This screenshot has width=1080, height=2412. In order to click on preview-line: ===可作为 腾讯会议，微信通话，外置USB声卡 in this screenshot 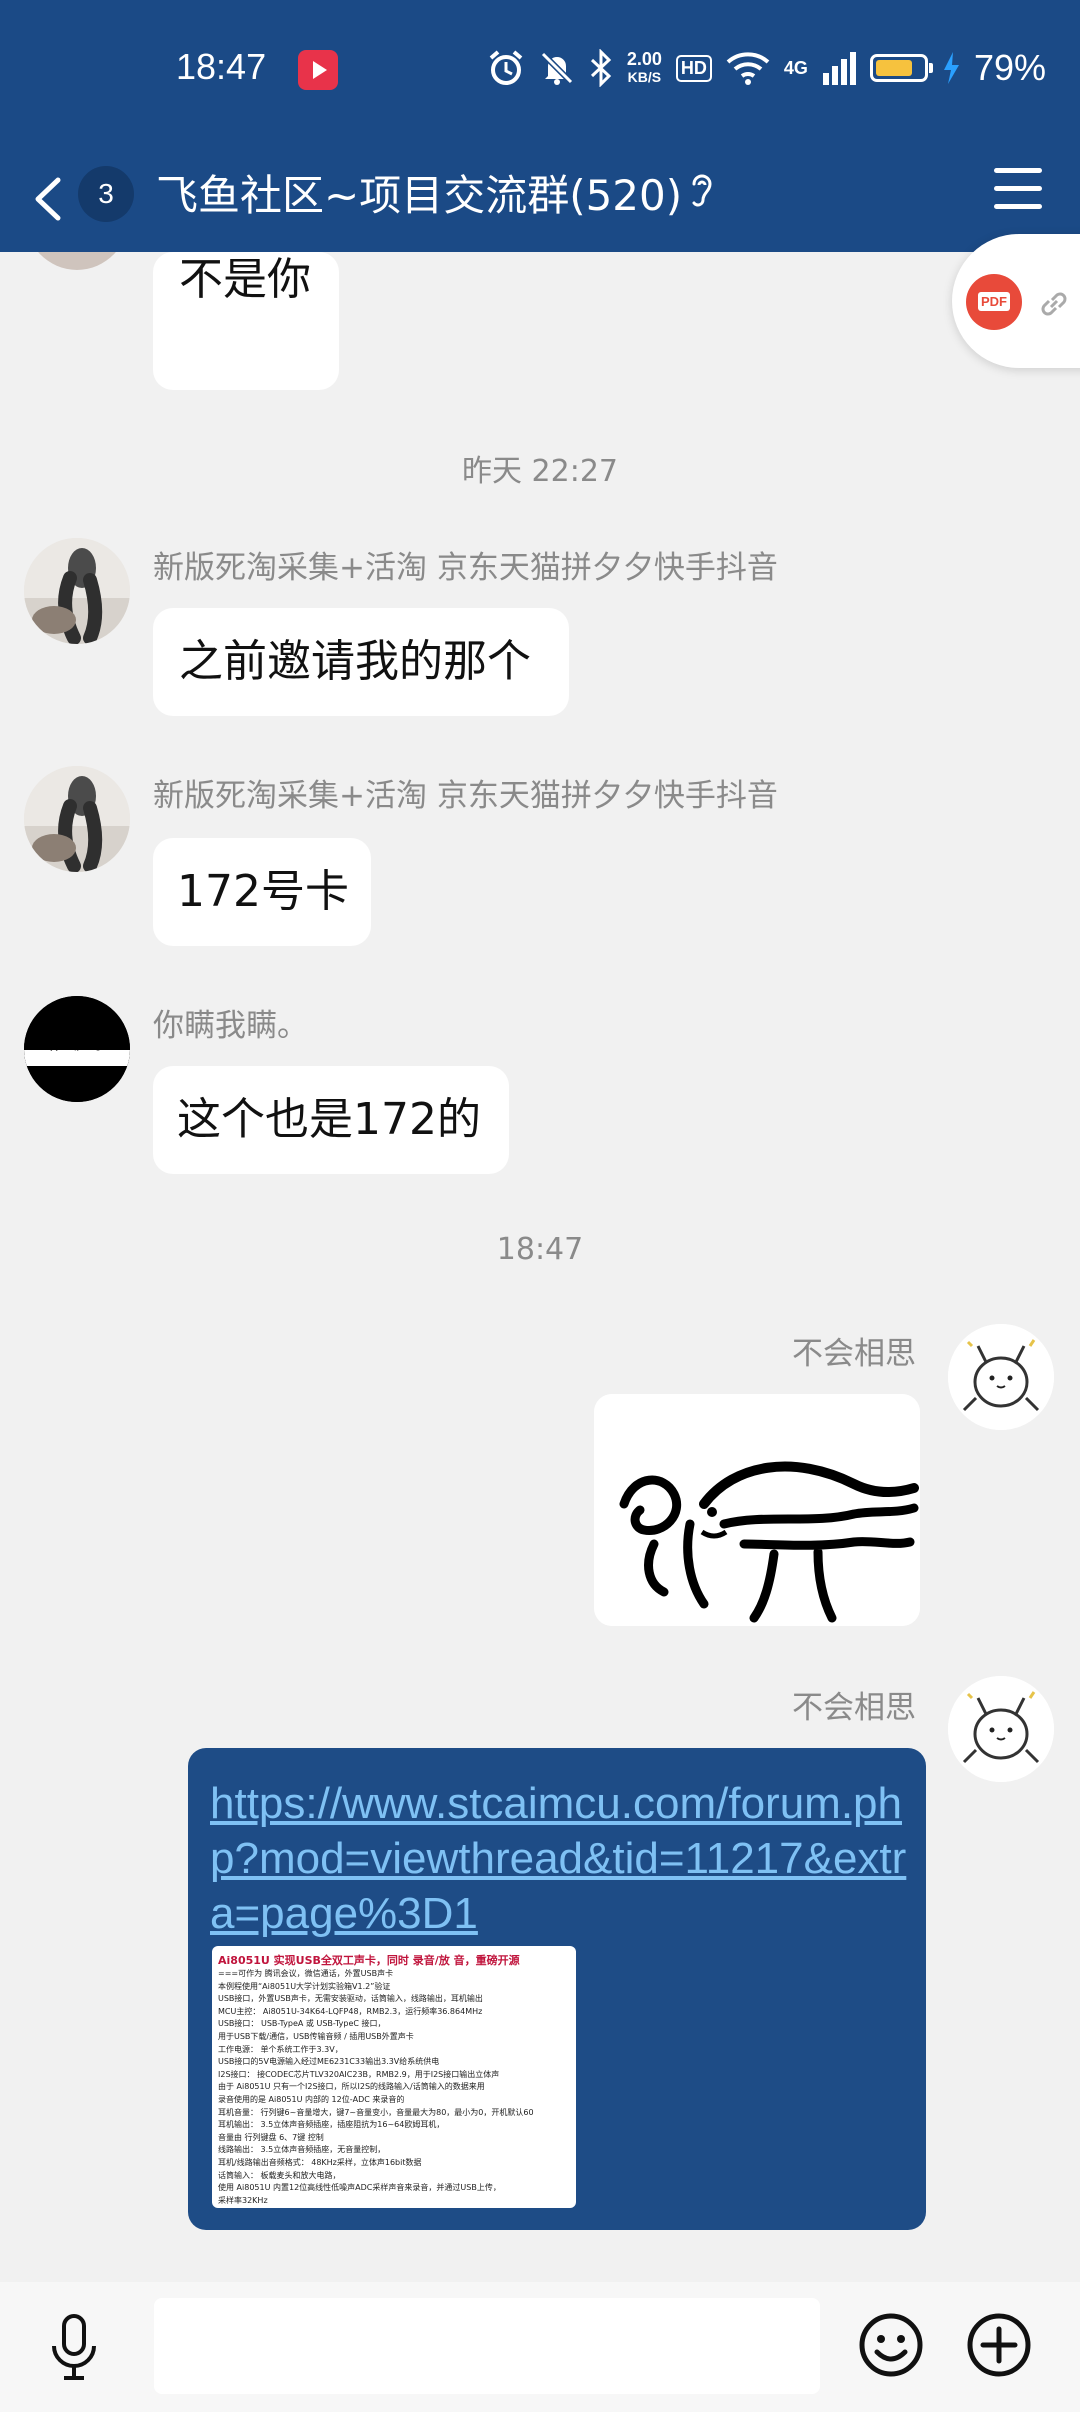, I will do `click(306, 1973)`.